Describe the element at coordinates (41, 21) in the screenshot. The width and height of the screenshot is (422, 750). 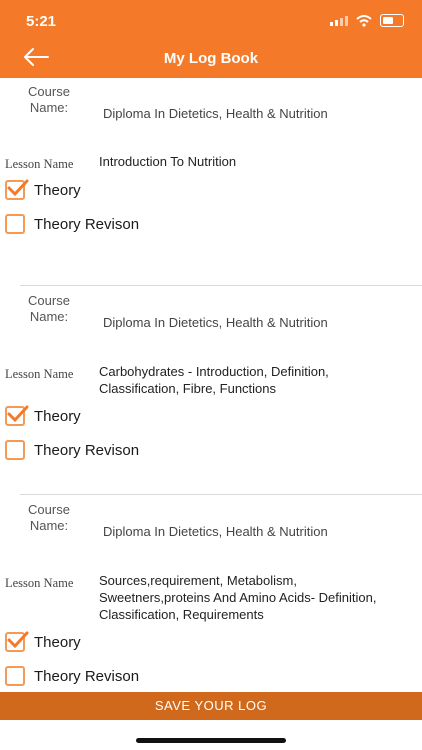
I see `status-time: 5:21` at that location.